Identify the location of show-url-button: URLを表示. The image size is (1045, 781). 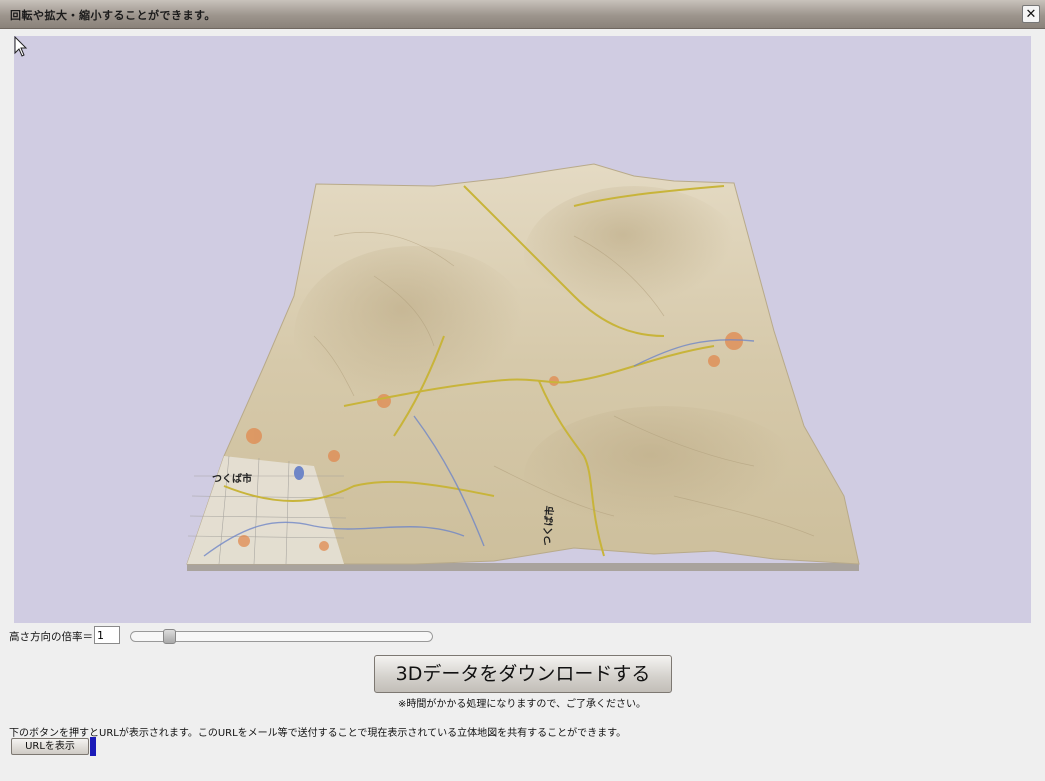
(50, 746).